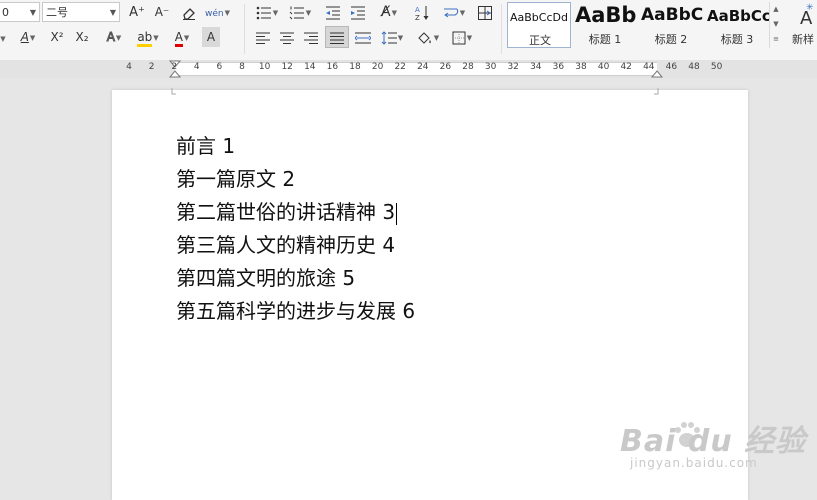 The height and width of the screenshot is (500, 817). What do you see at coordinates (295, 311) in the screenshot?
I see `toc-line: 第五篇科学的进步与发展 6` at bounding box center [295, 311].